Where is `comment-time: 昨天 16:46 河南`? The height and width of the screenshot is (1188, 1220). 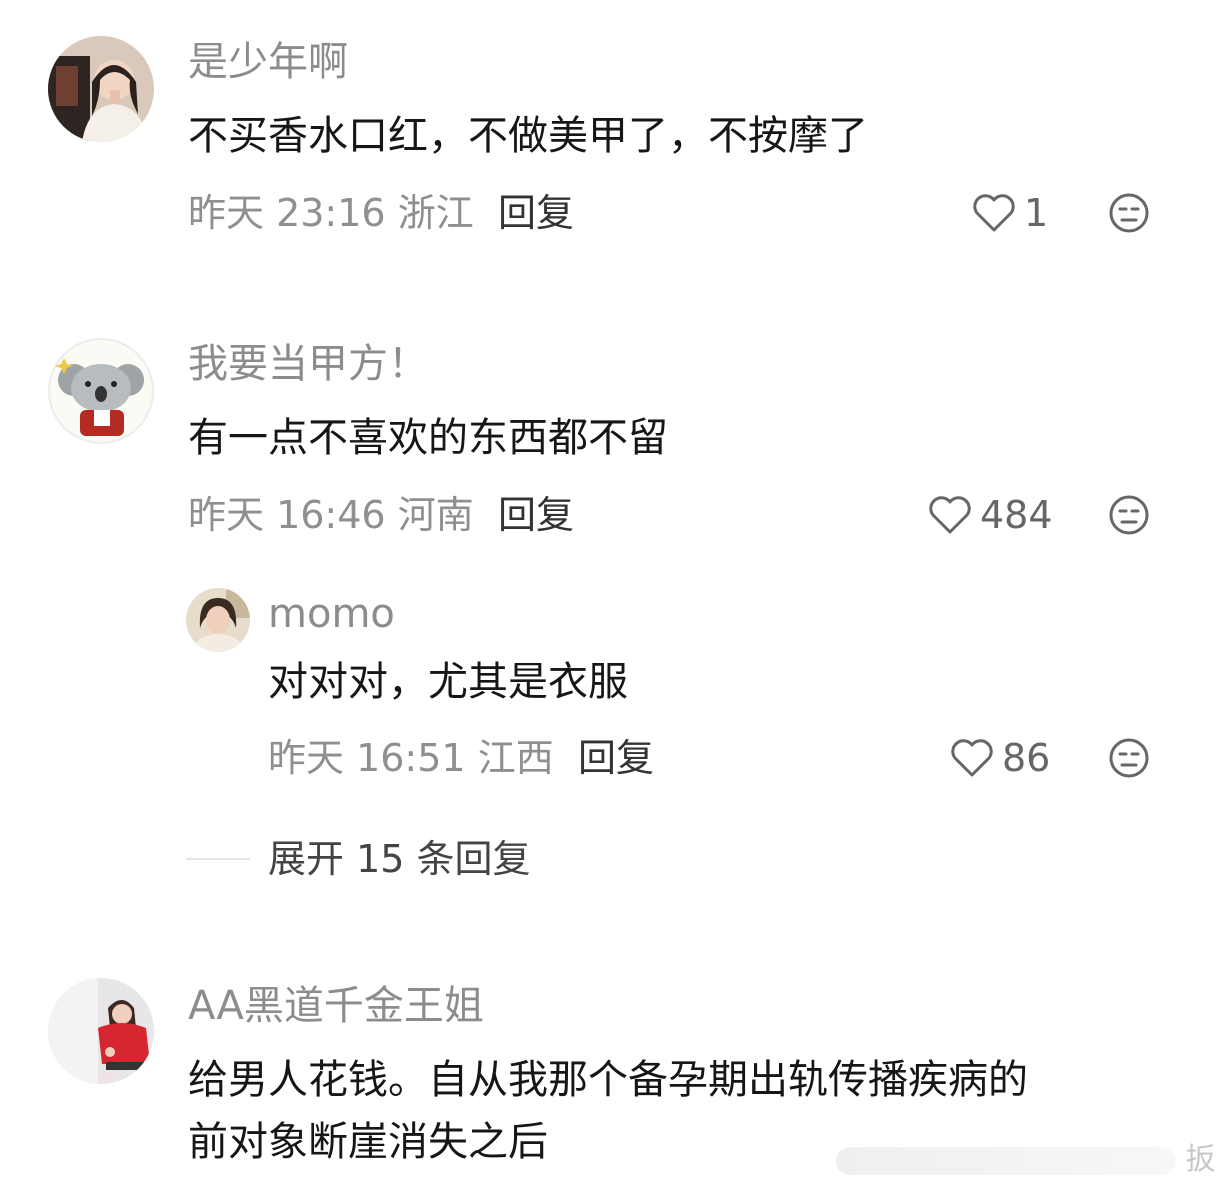
comment-time: 昨天 16:46 河南 is located at coordinates (331, 515).